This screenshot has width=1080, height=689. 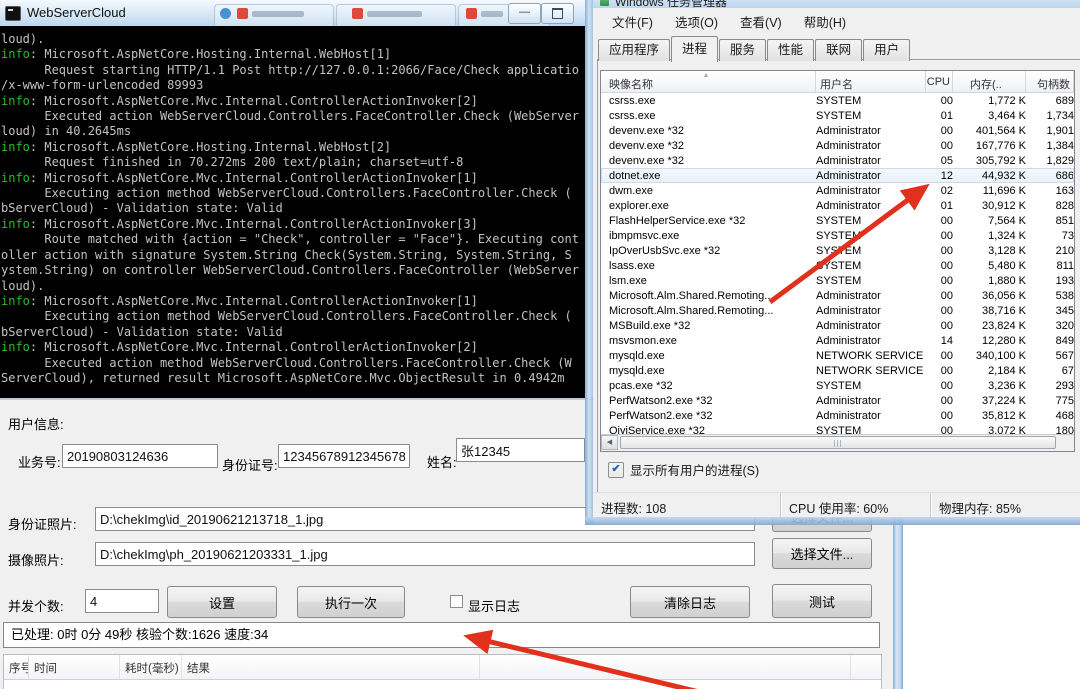 I want to click on tab: 服务, so click(x=743, y=50).